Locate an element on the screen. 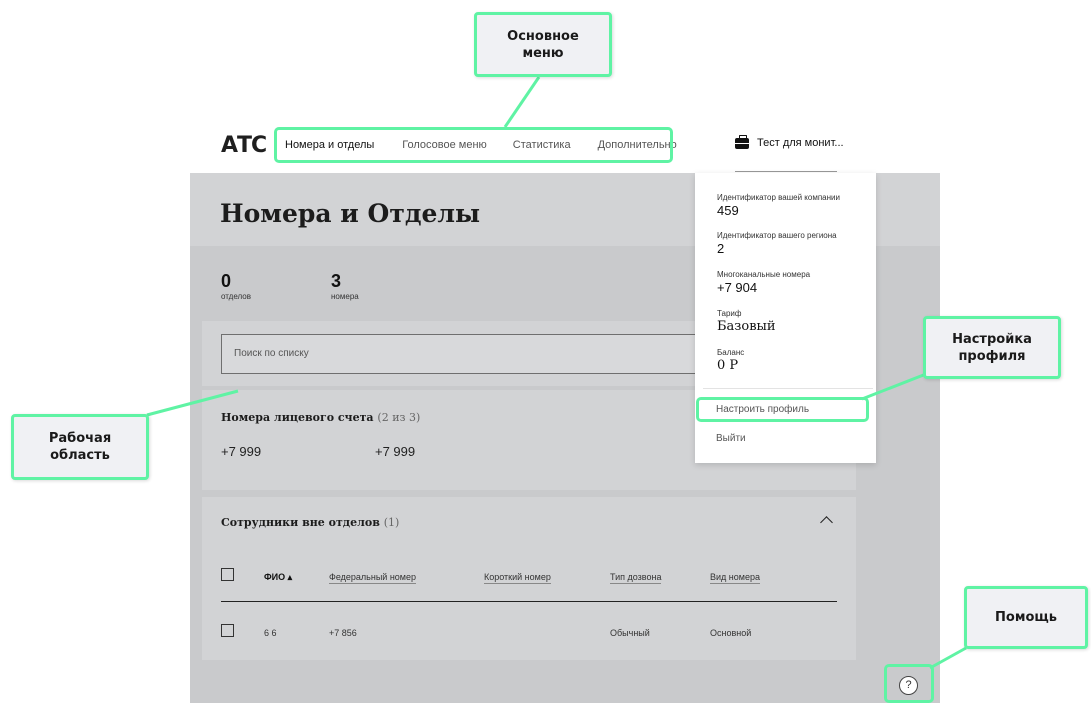 The image size is (1091, 703). leader-main-menu is located at coordinates (522, 102).